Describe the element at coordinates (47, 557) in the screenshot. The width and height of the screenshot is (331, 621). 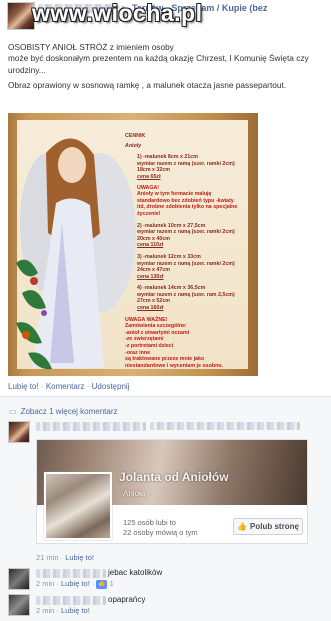
I see `comment-time: 21 min` at that location.